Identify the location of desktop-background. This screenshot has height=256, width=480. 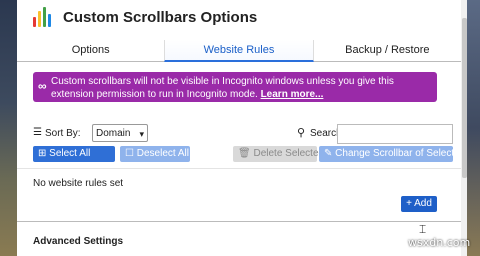
(473, 128).